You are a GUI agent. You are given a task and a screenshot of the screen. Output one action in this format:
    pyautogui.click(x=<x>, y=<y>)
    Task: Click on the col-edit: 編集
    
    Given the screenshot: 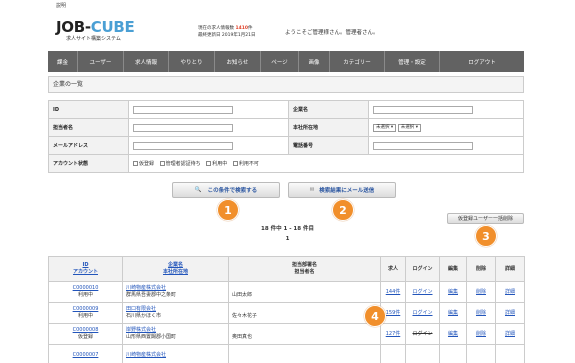 What is the action you would take?
    pyautogui.click(x=453, y=269)
    